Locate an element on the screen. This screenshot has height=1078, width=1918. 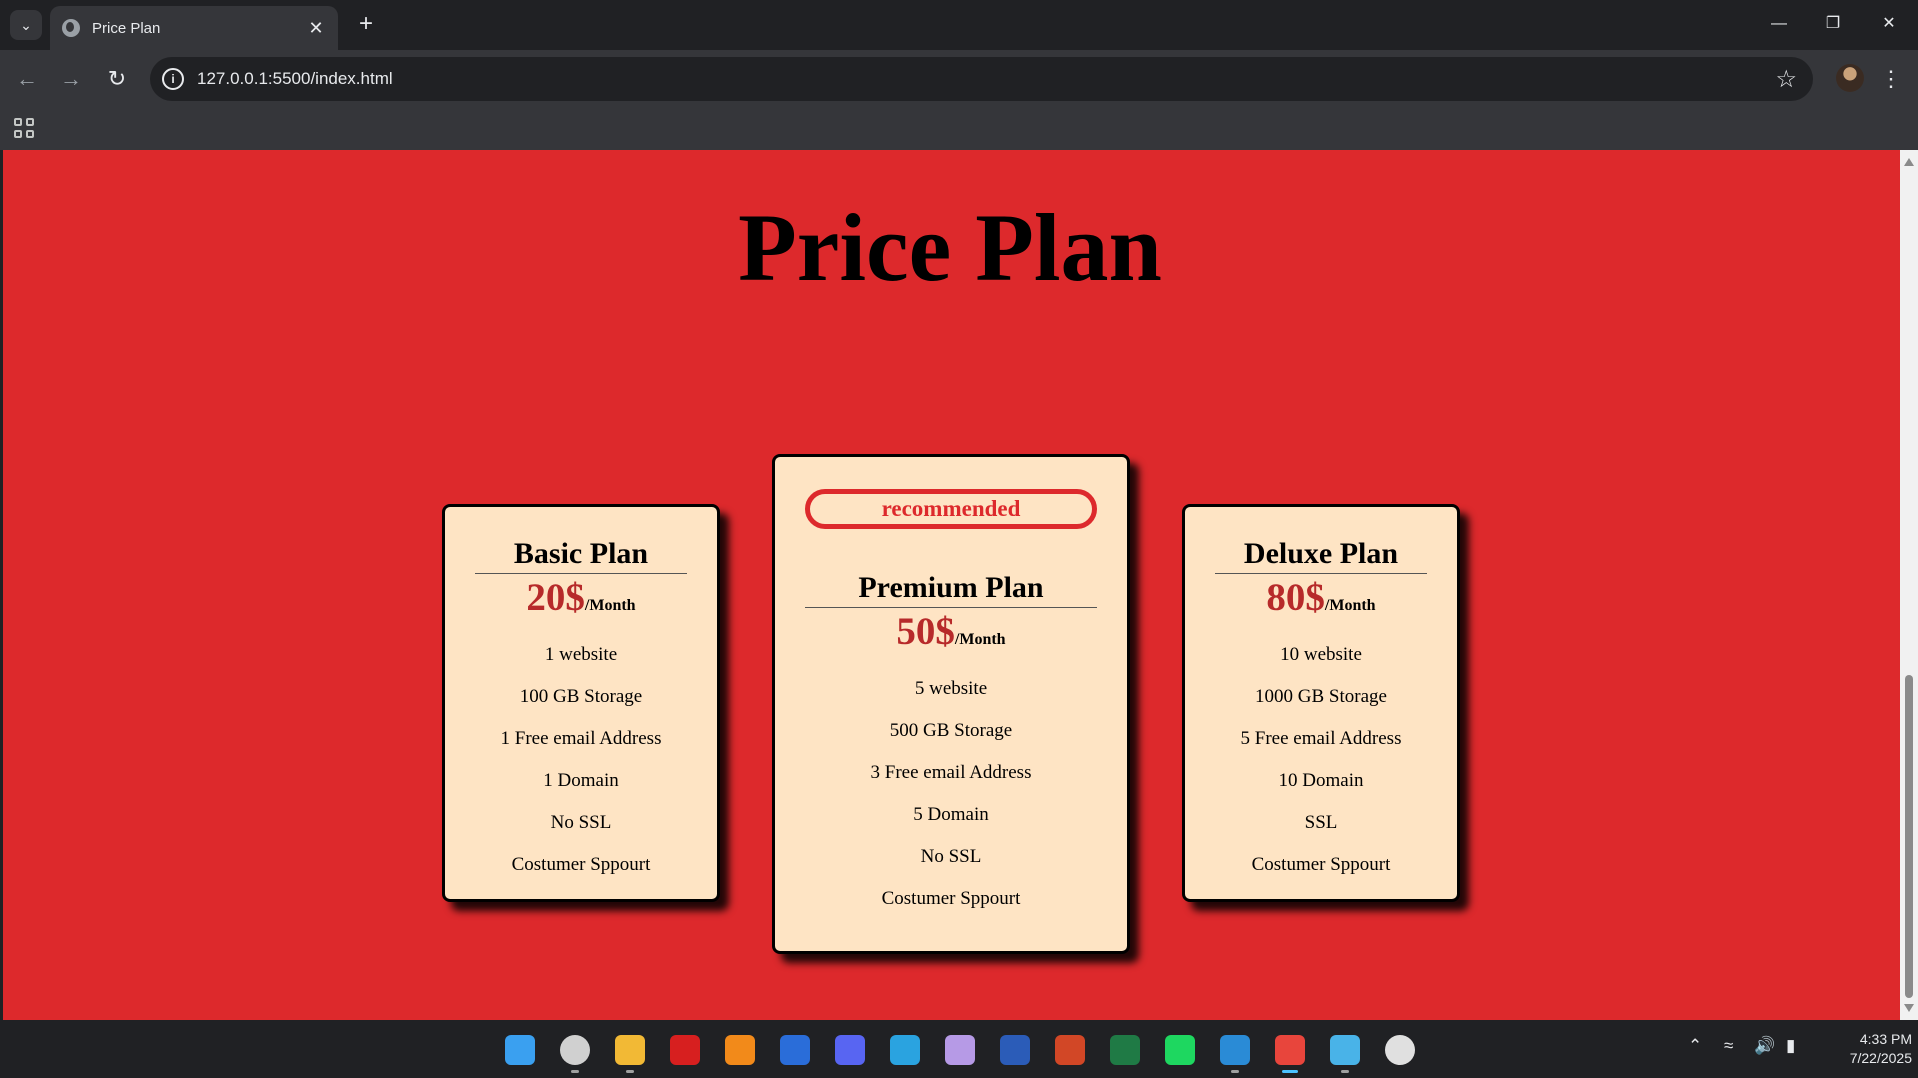
file-explorer-icon is located at coordinates (630, 1050).